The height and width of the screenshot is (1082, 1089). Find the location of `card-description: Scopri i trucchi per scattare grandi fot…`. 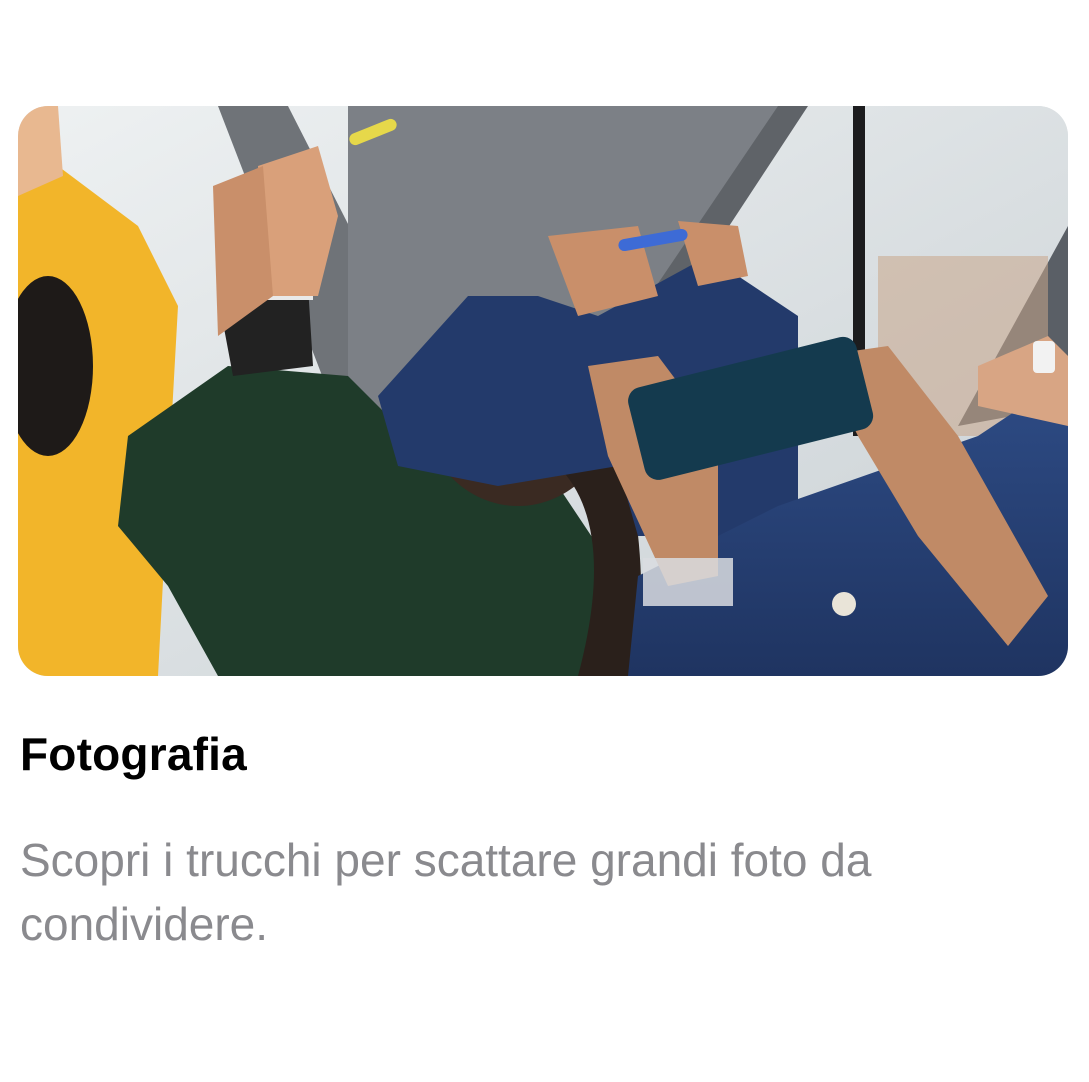

card-description: Scopri i trucchi per scattare grandi fot… is located at coordinates (446, 892).